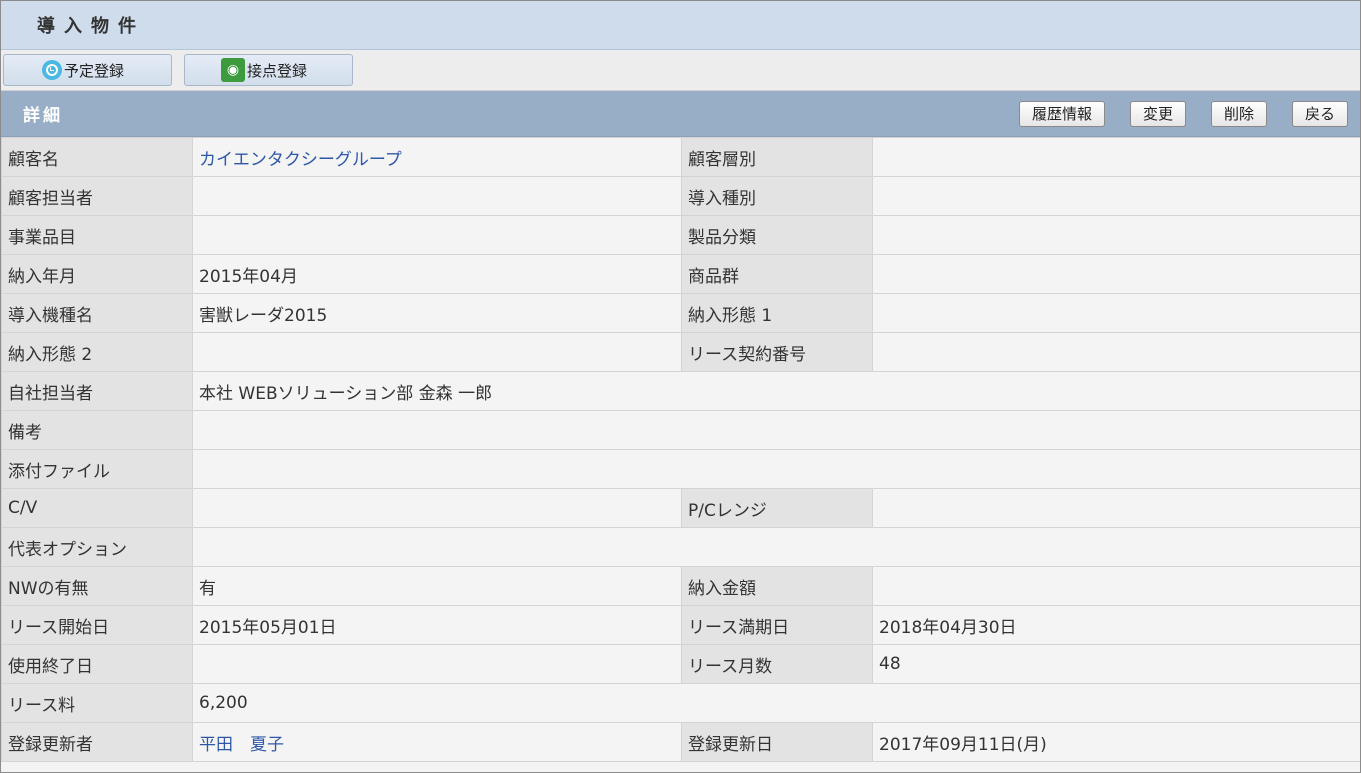  I want to click on table-row: NWの有無 有 納入金額, so click(680, 586).